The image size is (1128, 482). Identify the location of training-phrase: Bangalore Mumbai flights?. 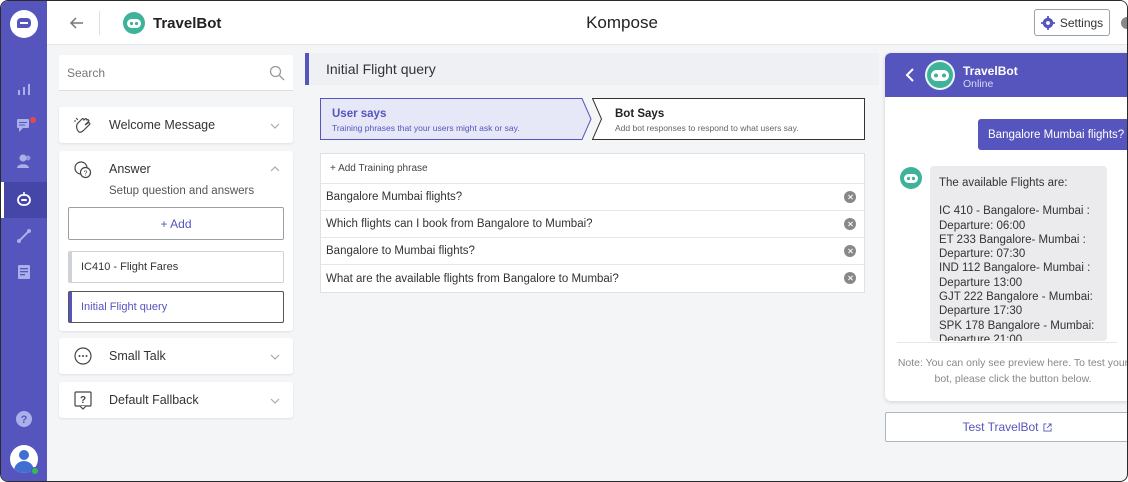
(592, 197).